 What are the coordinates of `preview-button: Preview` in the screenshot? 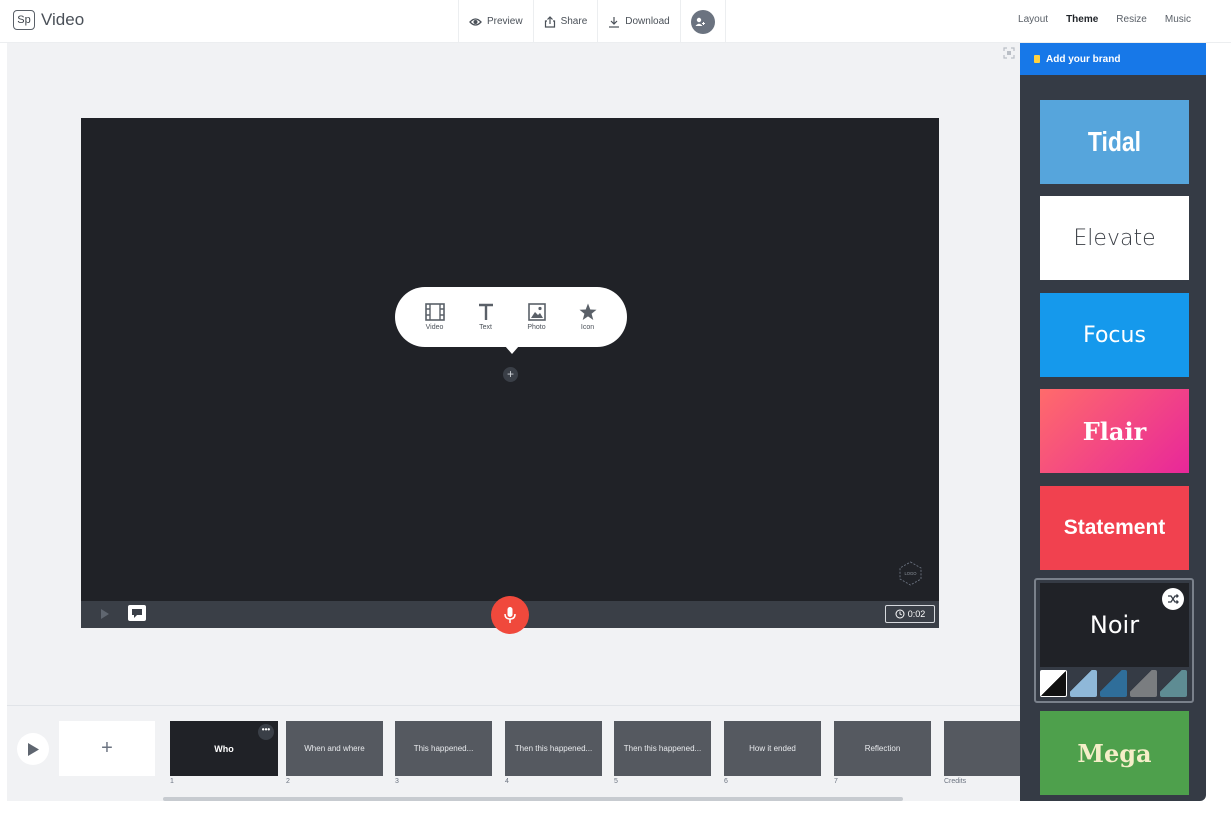 It's located at (495, 21).